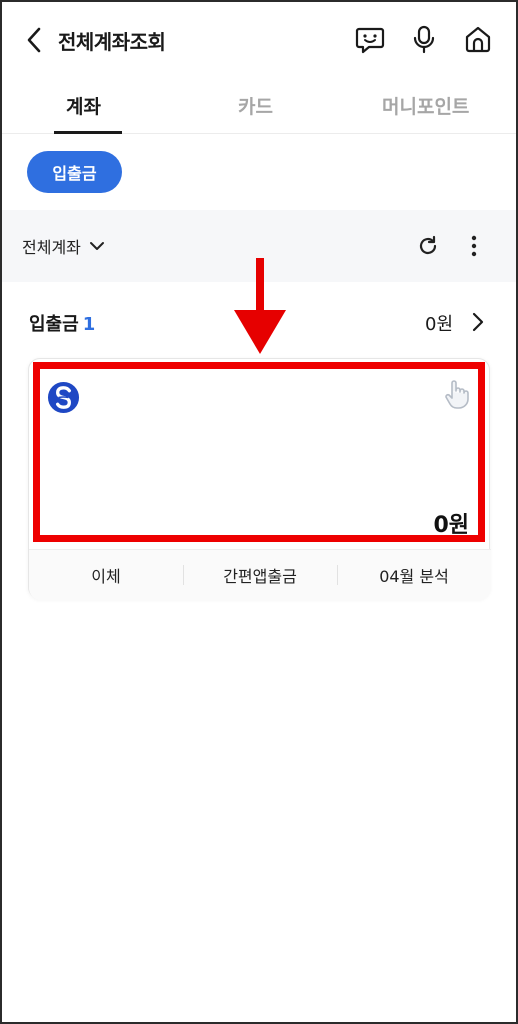 This screenshot has height=1024, width=518. I want to click on chevron-right-icon, so click(478, 322).